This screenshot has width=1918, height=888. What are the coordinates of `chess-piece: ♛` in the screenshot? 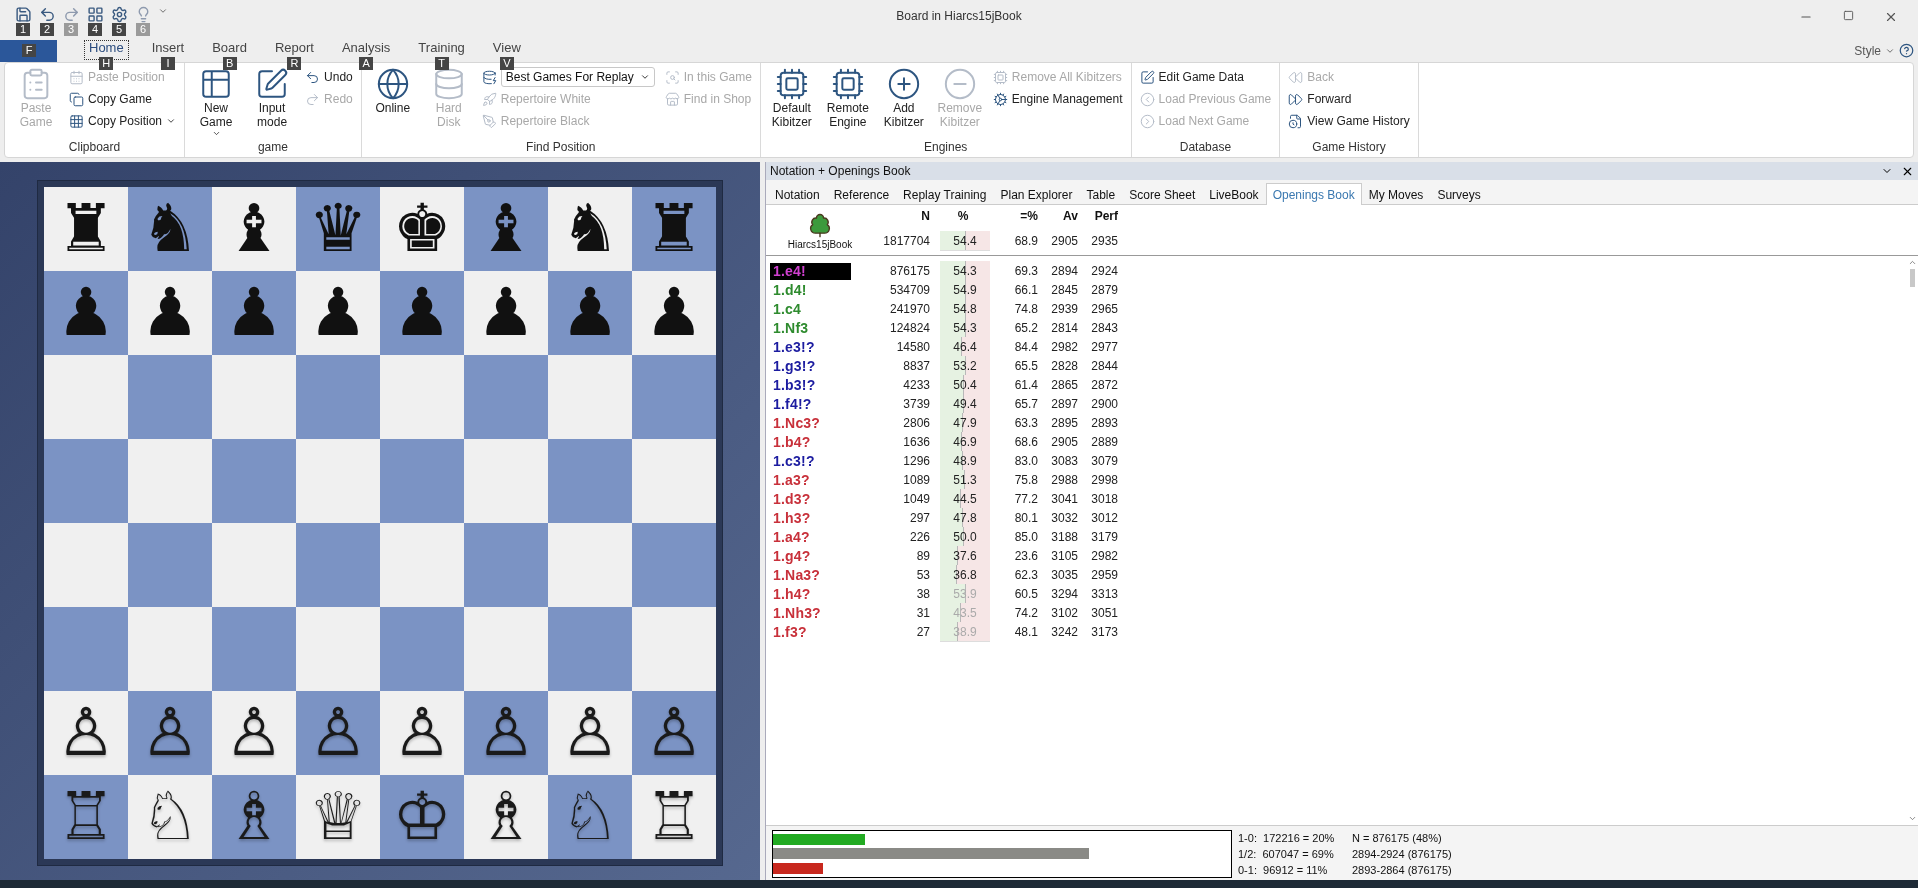 It's located at (338, 229).